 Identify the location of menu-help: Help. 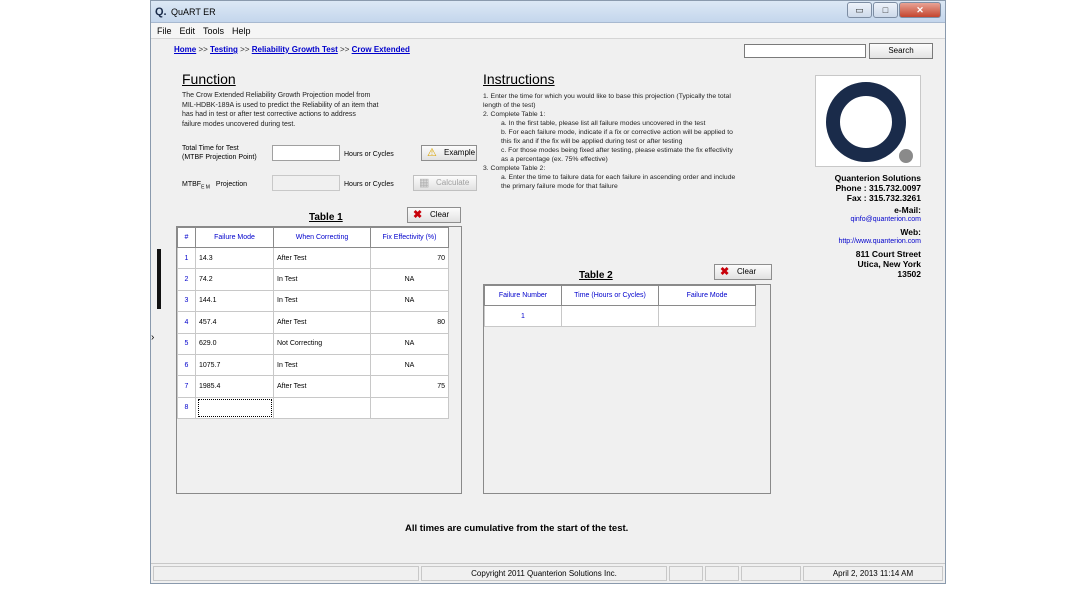
(241, 30).